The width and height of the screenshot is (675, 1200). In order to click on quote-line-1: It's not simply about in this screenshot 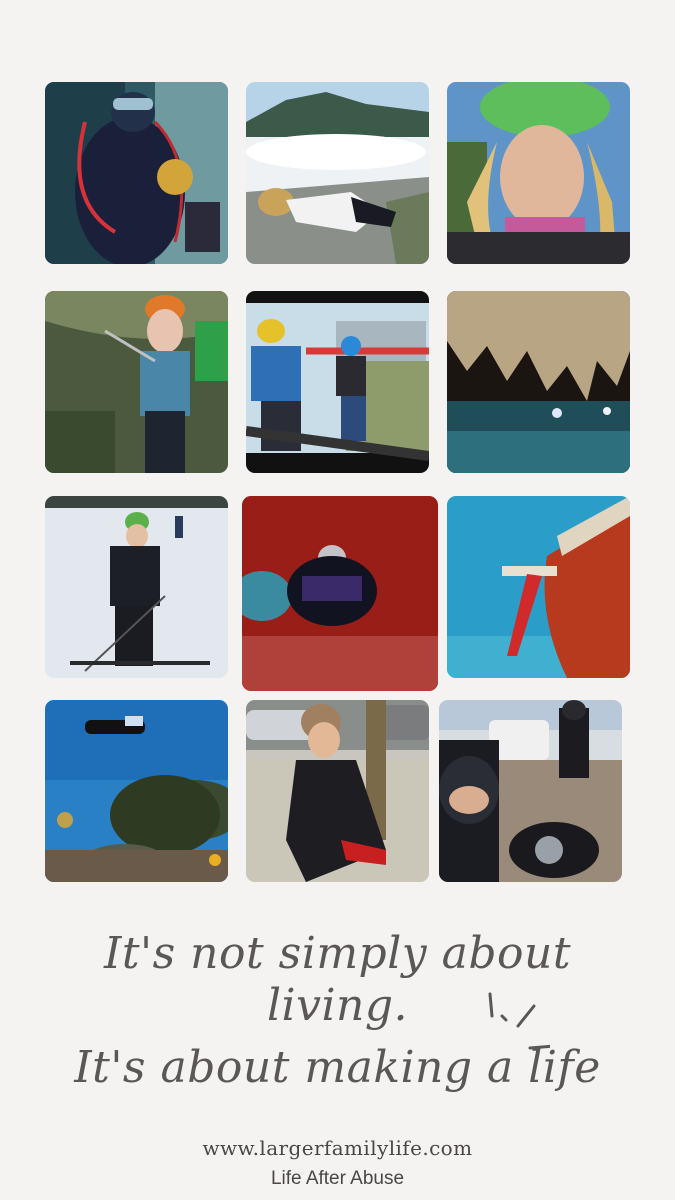, I will do `click(337, 953)`.